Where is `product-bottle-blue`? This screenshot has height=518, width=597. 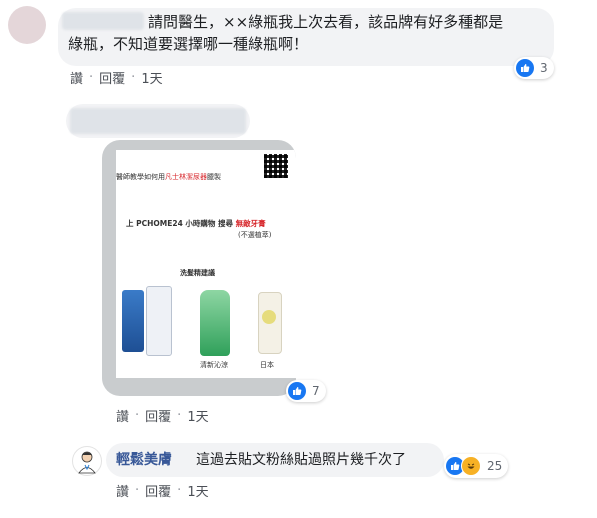 product-bottle-blue is located at coordinates (133, 321).